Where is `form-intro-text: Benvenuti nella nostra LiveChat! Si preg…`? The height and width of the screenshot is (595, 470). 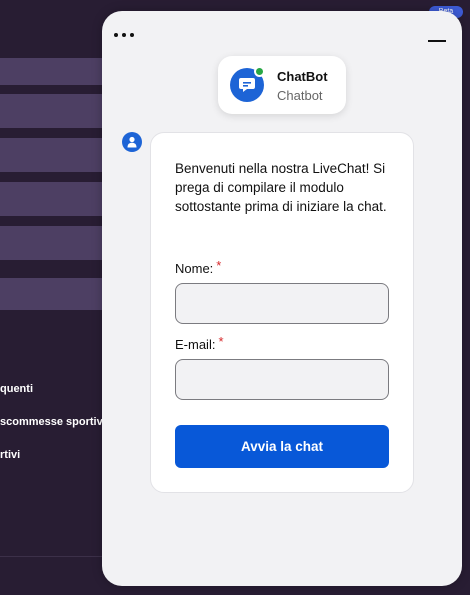 form-intro-text: Benvenuti nella nostra LiveChat! Si preg… is located at coordinates (281, 187).